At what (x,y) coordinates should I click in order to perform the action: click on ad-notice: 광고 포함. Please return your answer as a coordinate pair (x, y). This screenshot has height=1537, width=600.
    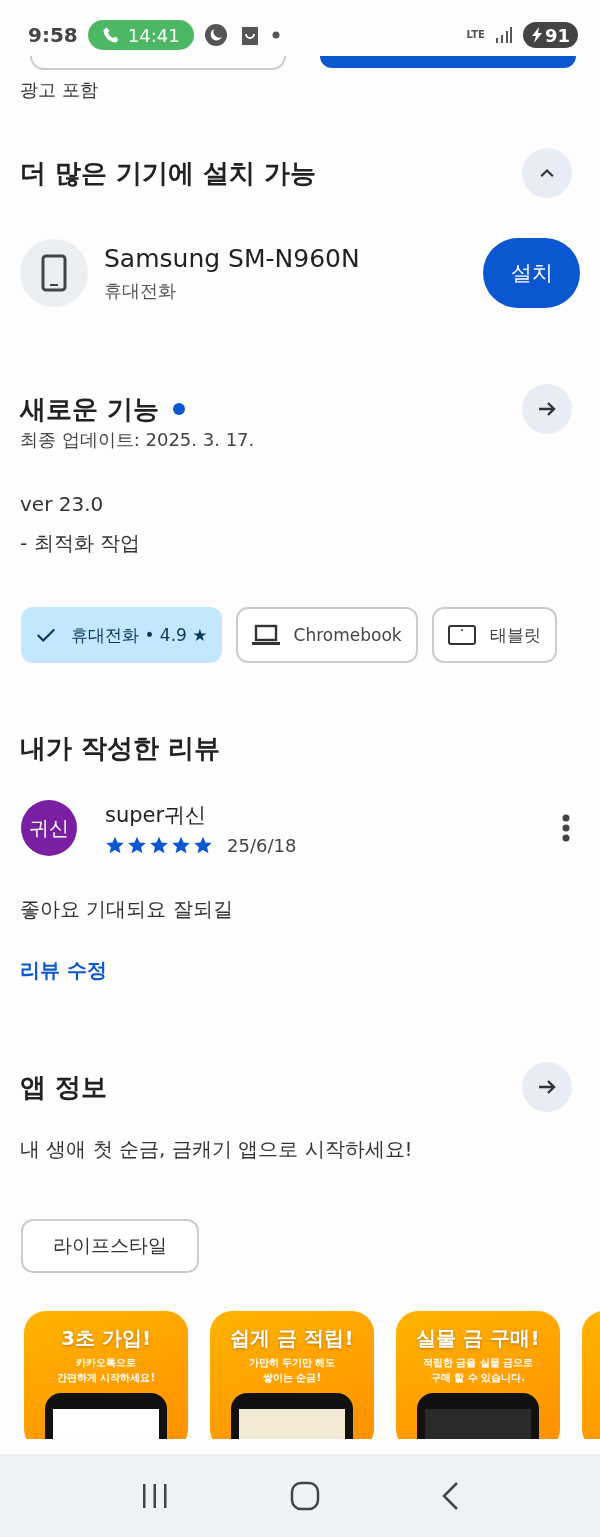
    Looking at the image, I should click on (59, 90).